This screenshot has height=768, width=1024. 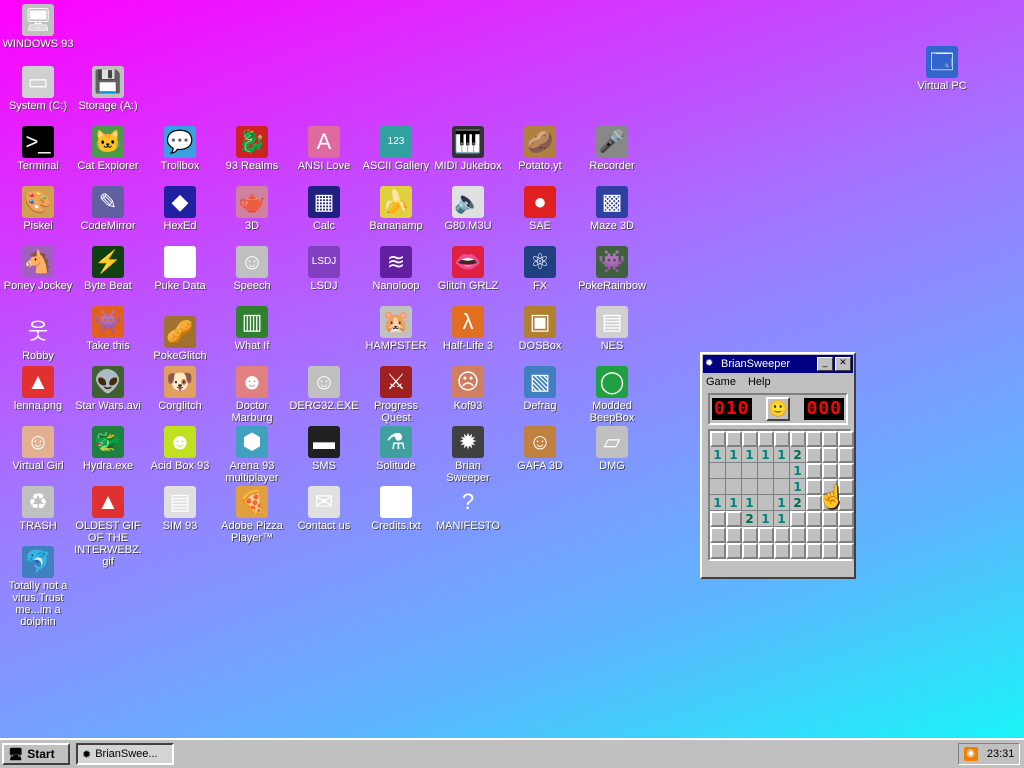 I want to click on desktop-icon-adobe-pizza-player: 🍕 Adobe Pizza Player™, so click(x=252, y=515).